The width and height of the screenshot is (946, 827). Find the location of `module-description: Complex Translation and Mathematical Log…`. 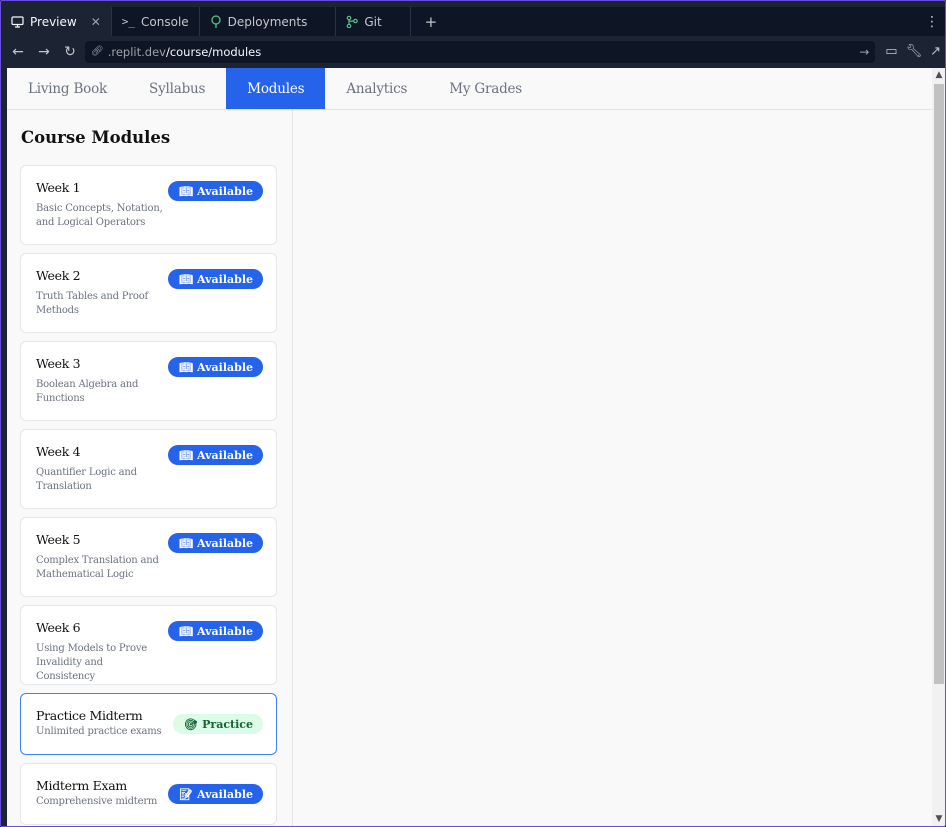

module-description: Complex Translation and Mathematical Log… is located at coordinates (97, 567).